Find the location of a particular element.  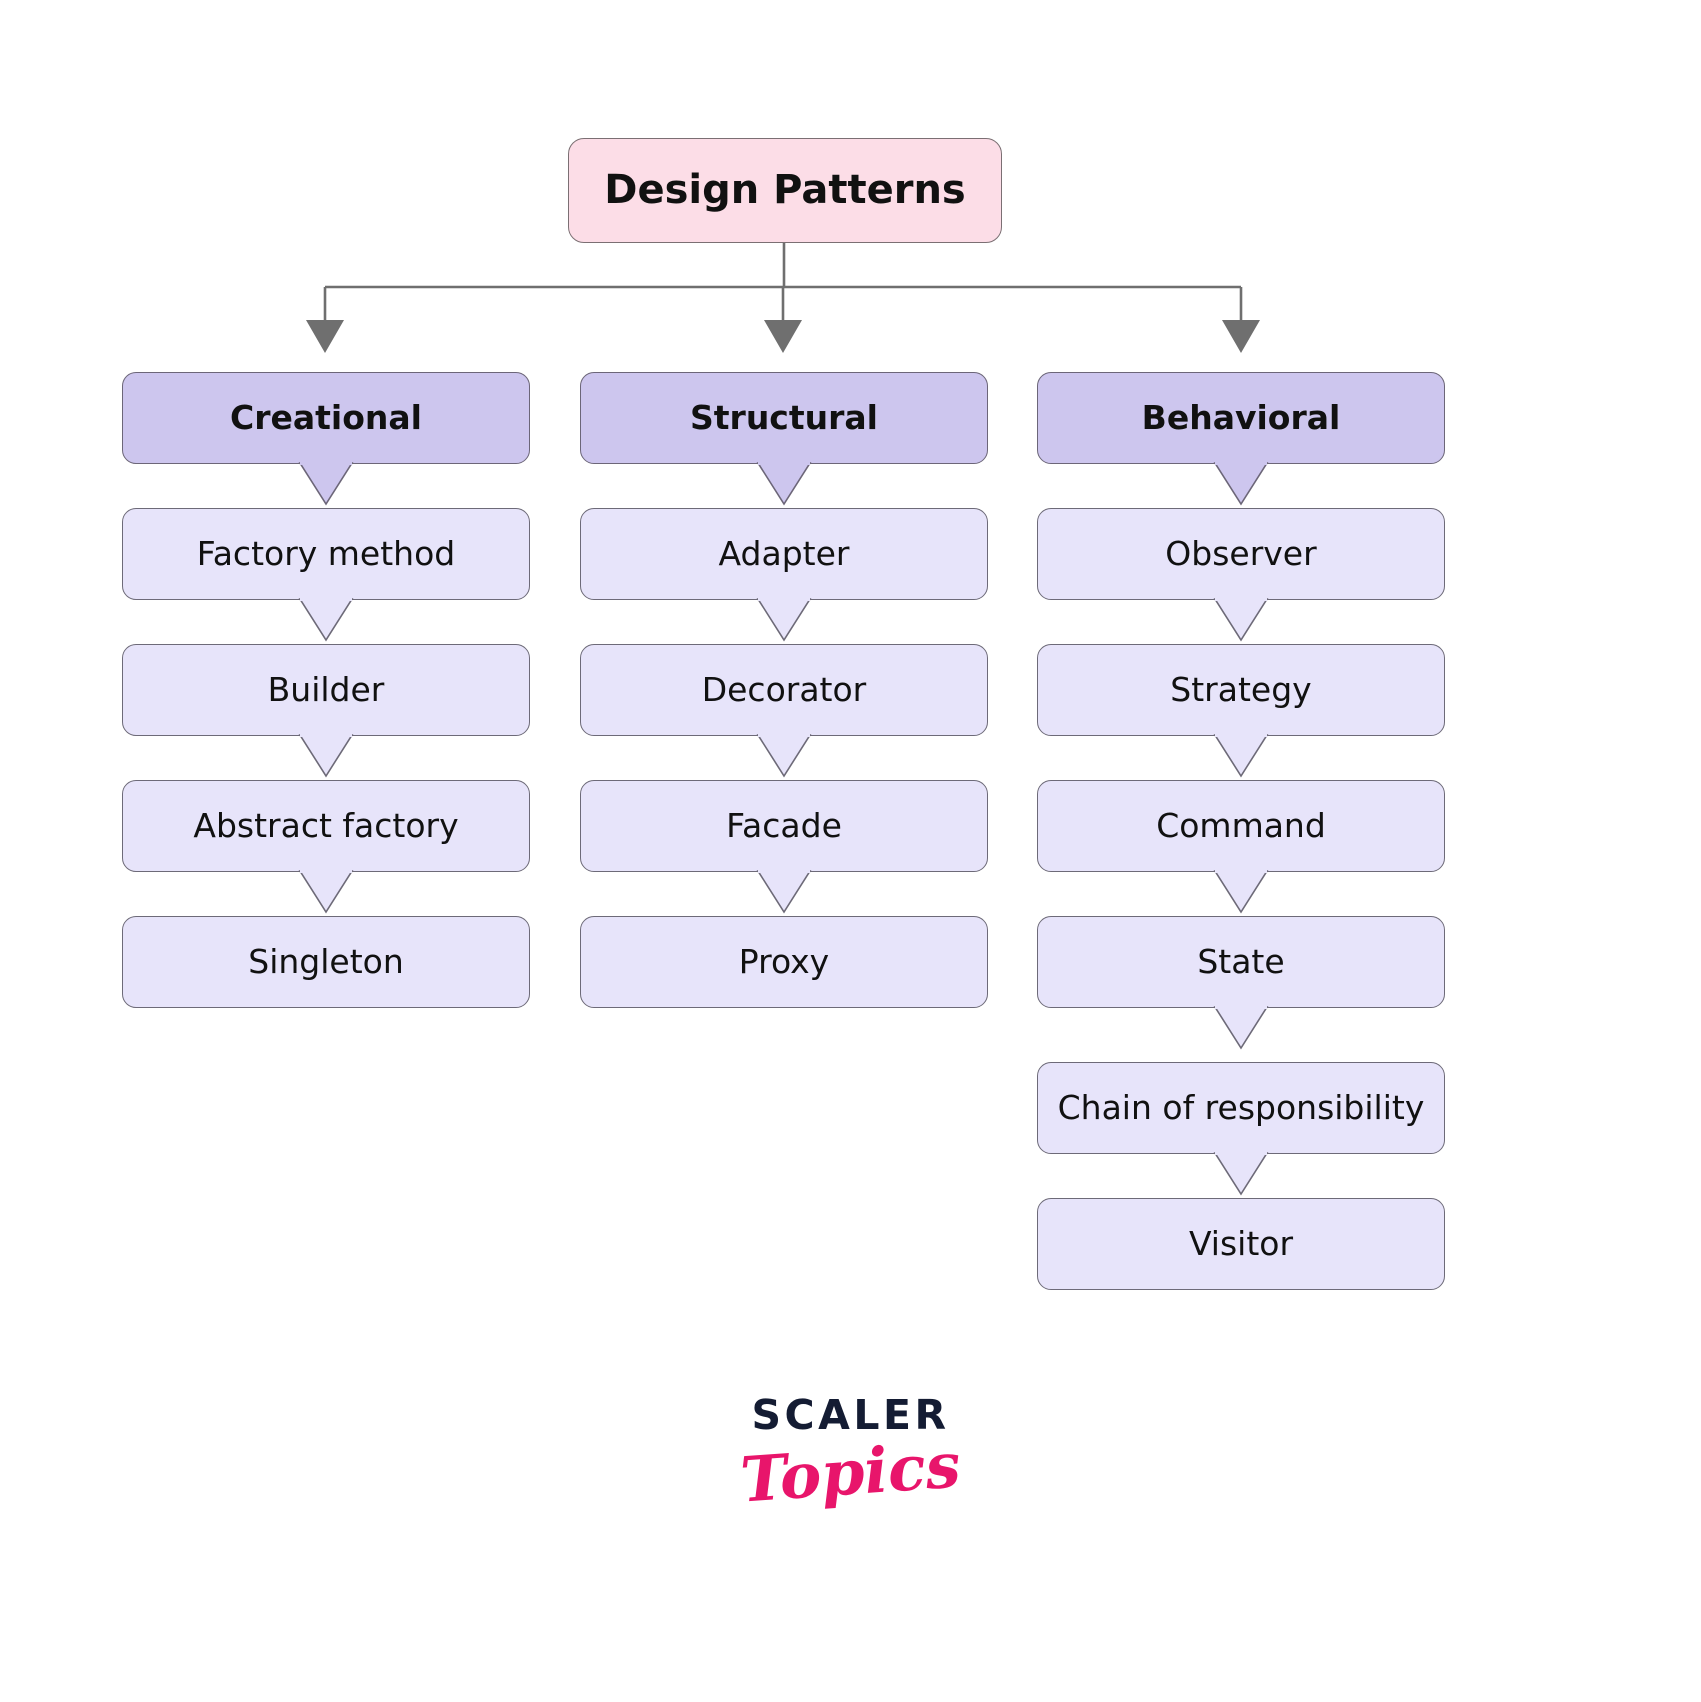

tail-command-to-state is located at coordinates (1241, 892).